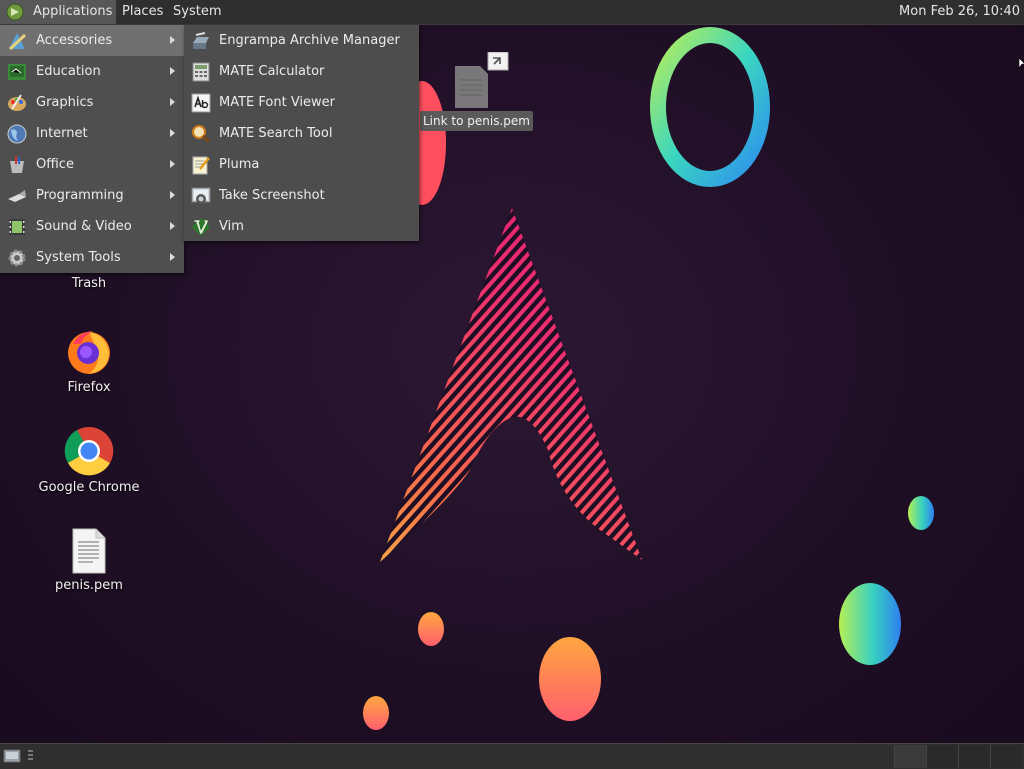 The image size is (1024, 769). I want to click on pem-file-label: penis.pem, so click(89, 585).